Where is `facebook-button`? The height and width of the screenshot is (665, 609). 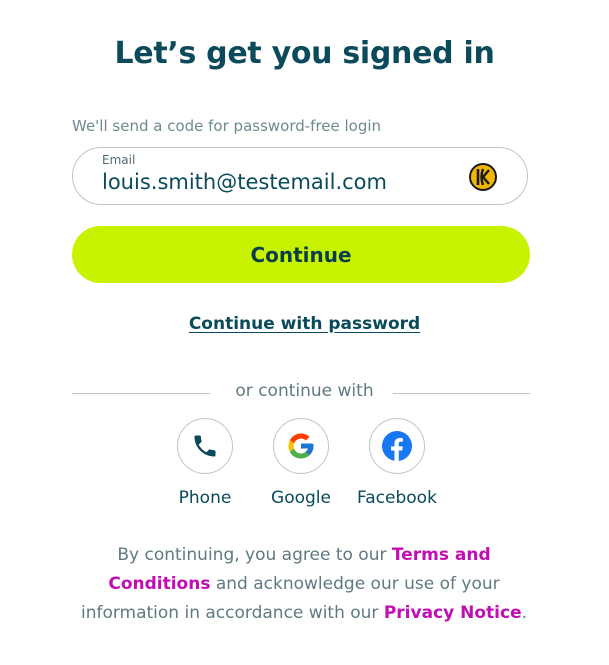 facebook-button is located at coordinates (397, 446).